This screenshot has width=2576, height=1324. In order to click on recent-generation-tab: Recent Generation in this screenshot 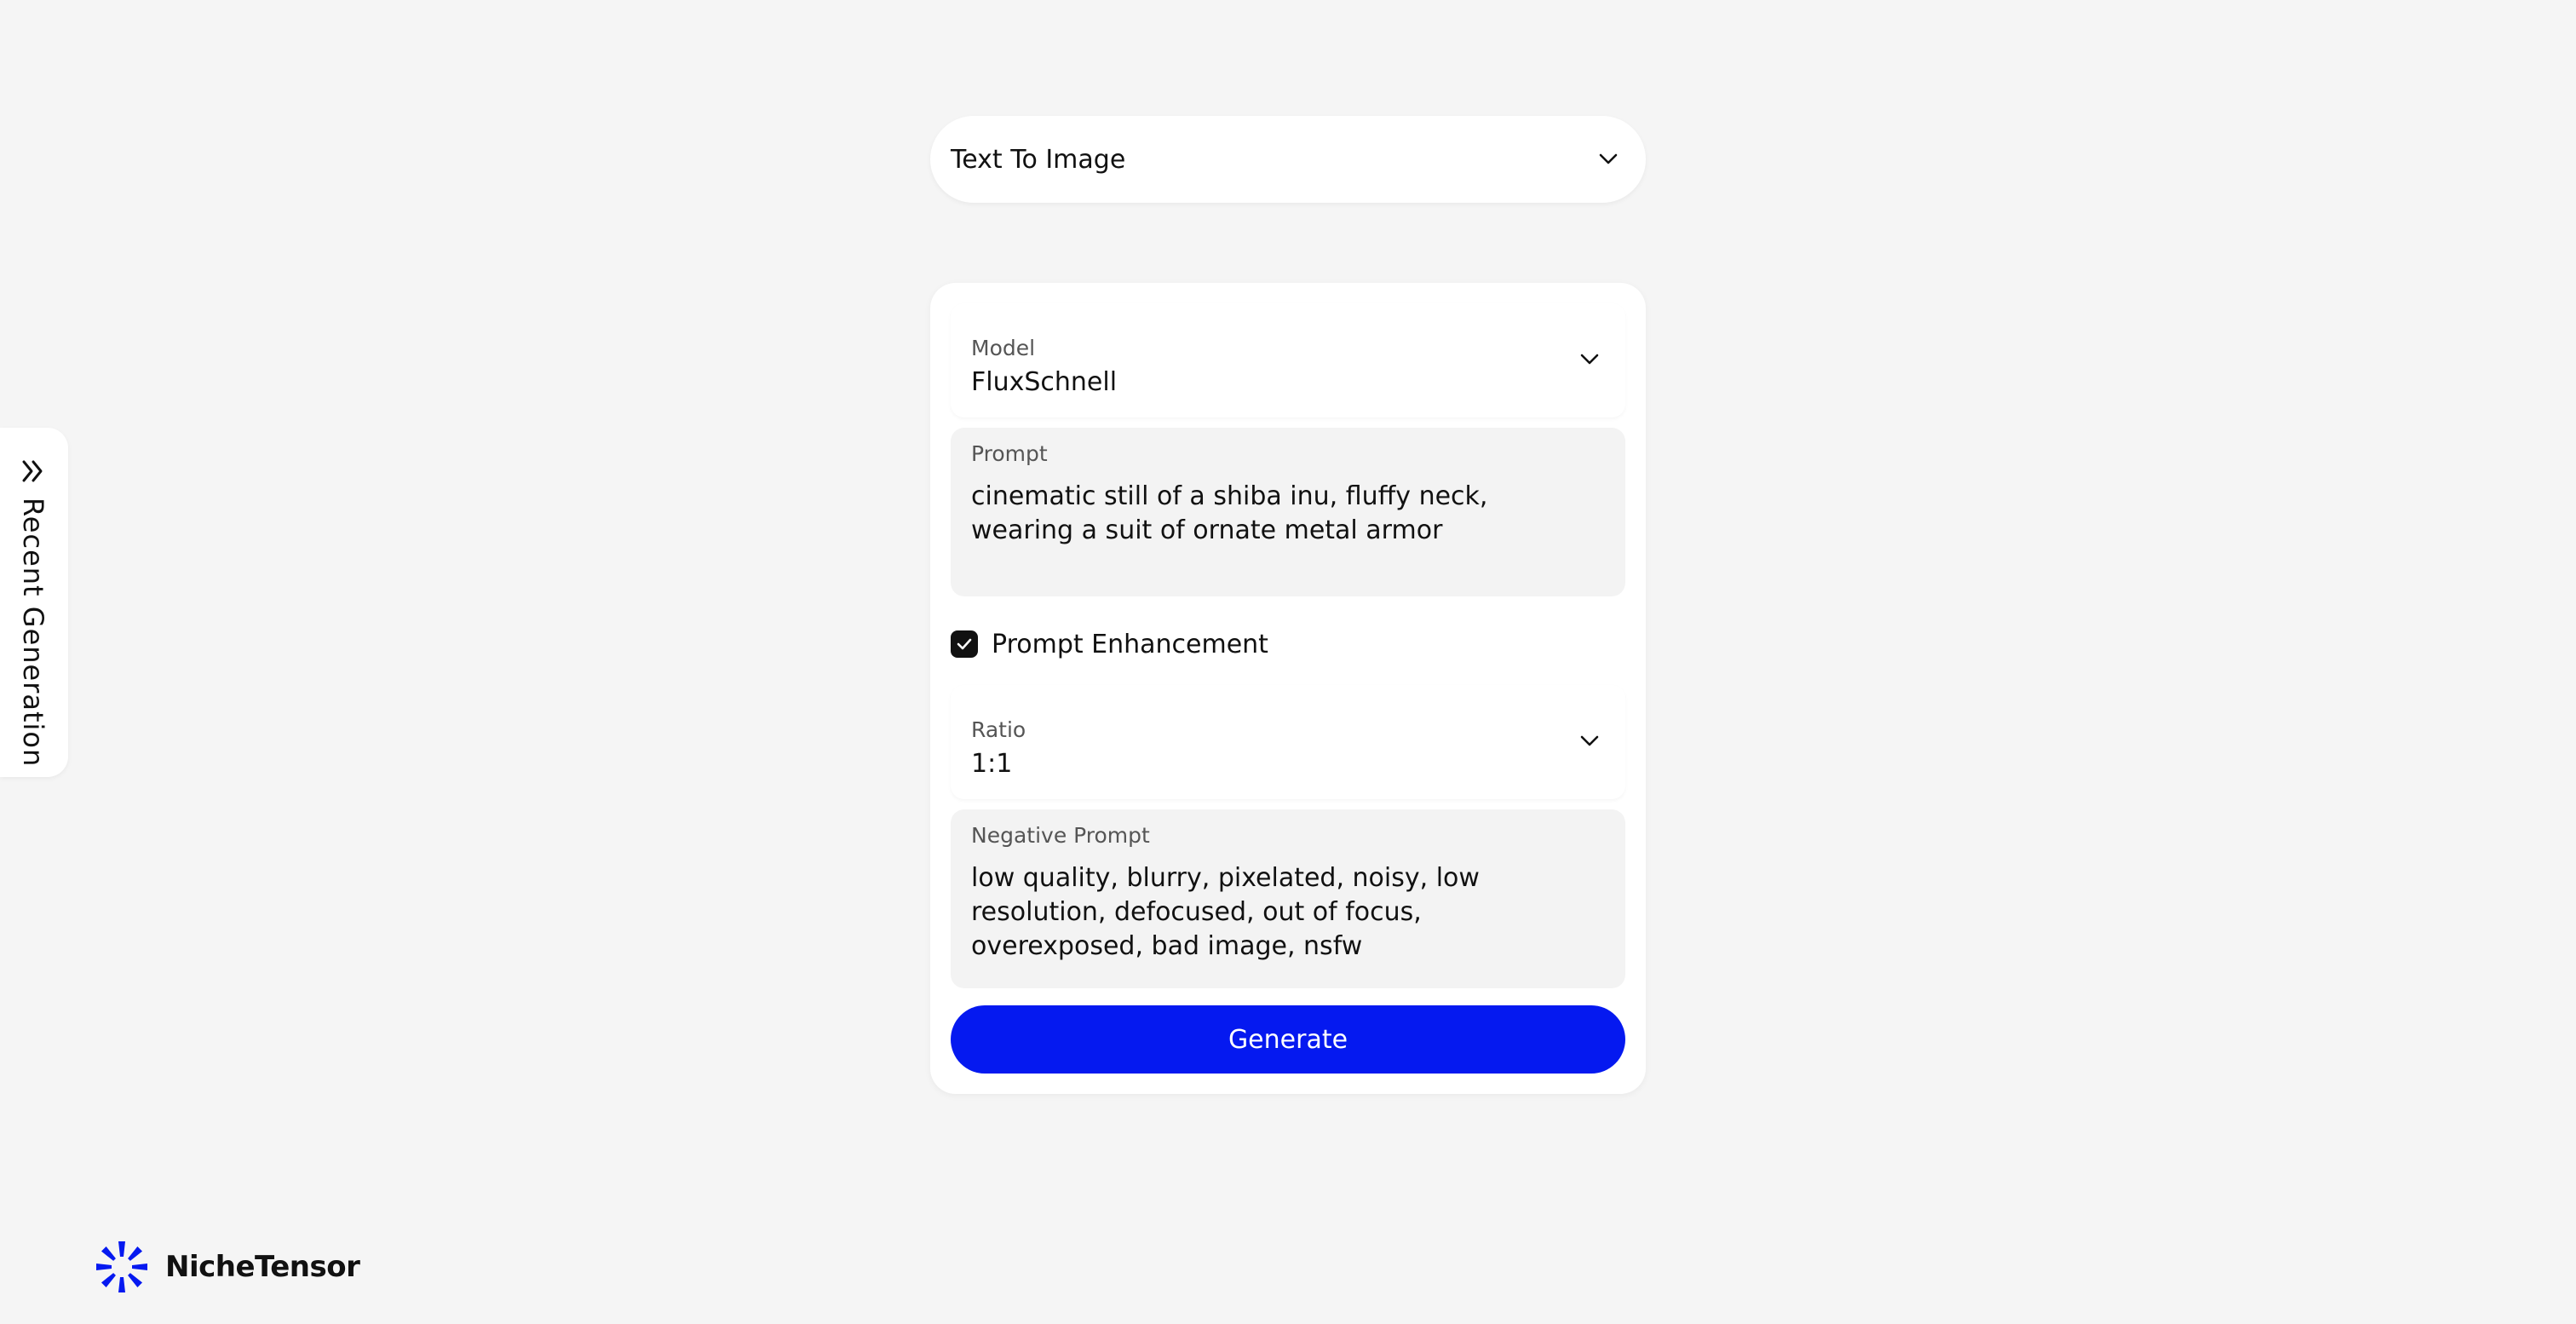, I will do `click(34, 603)`.